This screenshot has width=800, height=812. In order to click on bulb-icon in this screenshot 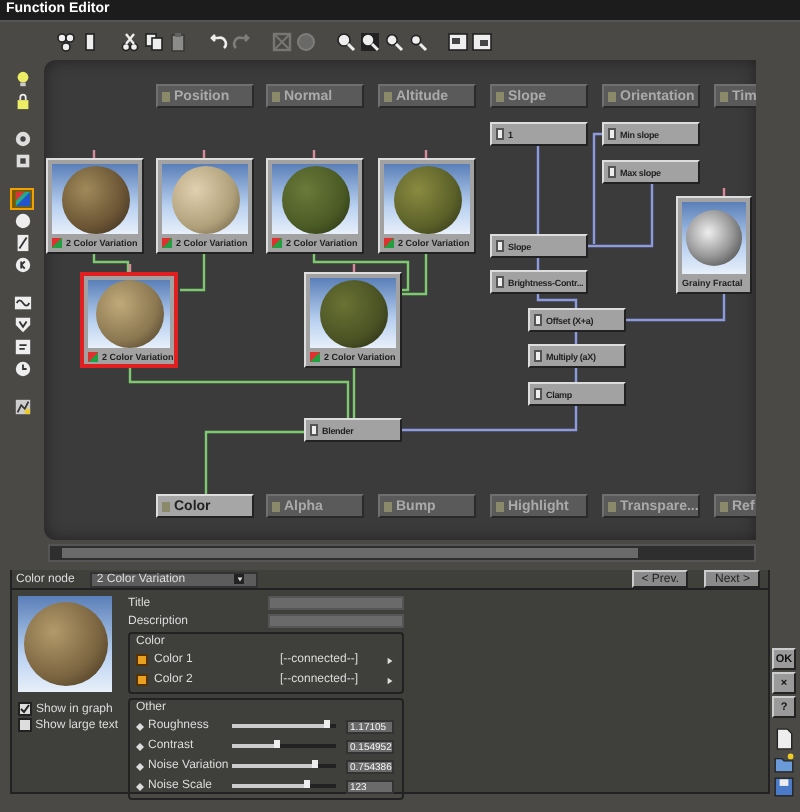, I will do `click(22, 79)`.